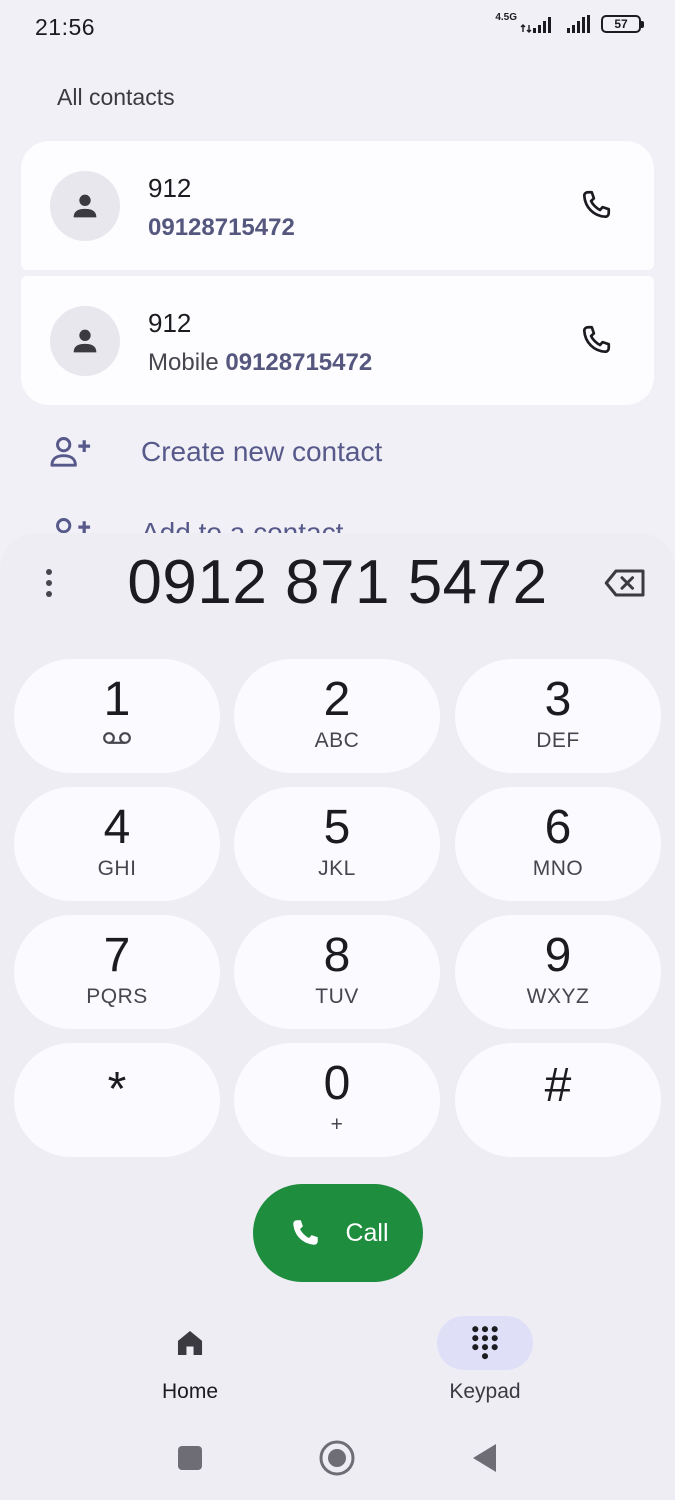 This screenshot has width=675, height=1500. What do you see at coordinates (65, 27) in the screenshot?
I see `status-time: 21:56` at bounding box center [65, 27].